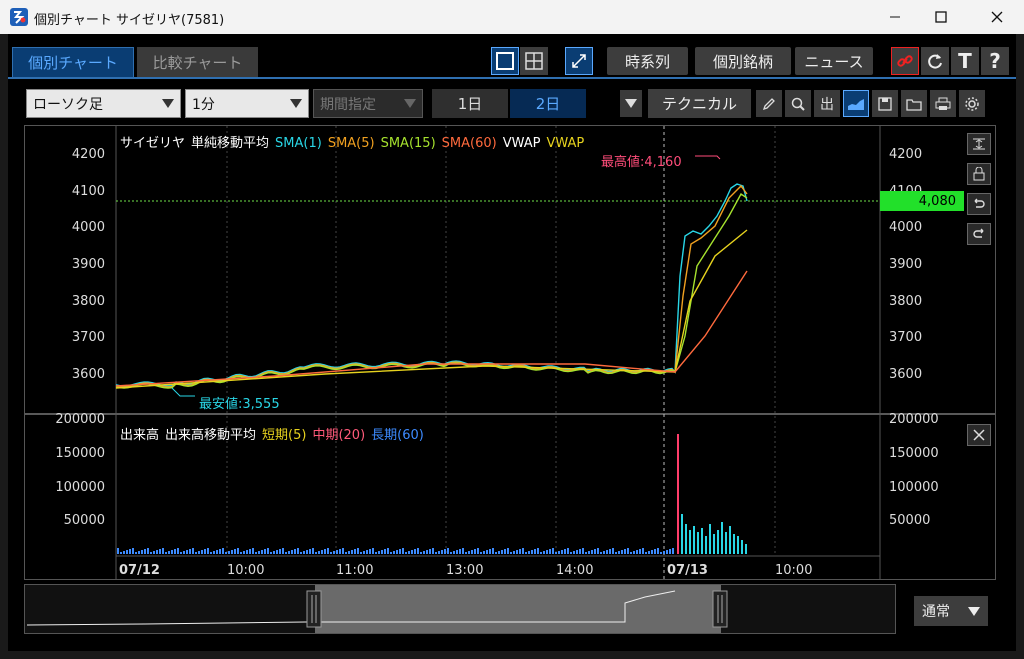 This screenshot has width=1024, height=659. I want to click on draw-button, so click(769, 103).